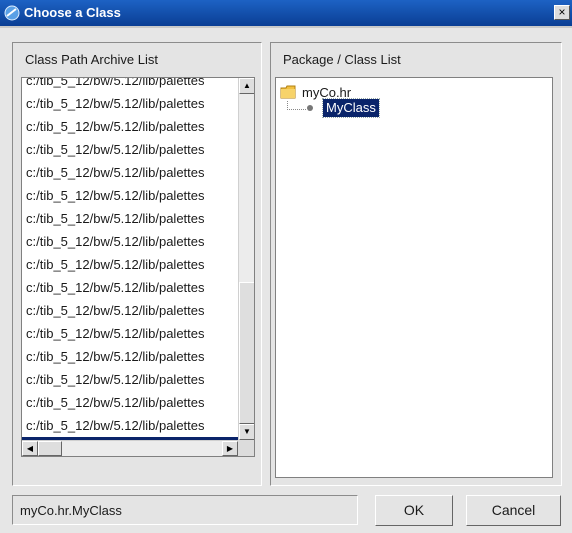 The height and width of the screenshot is (533, 572). I want to click on tree-connector, so click(296, 105).